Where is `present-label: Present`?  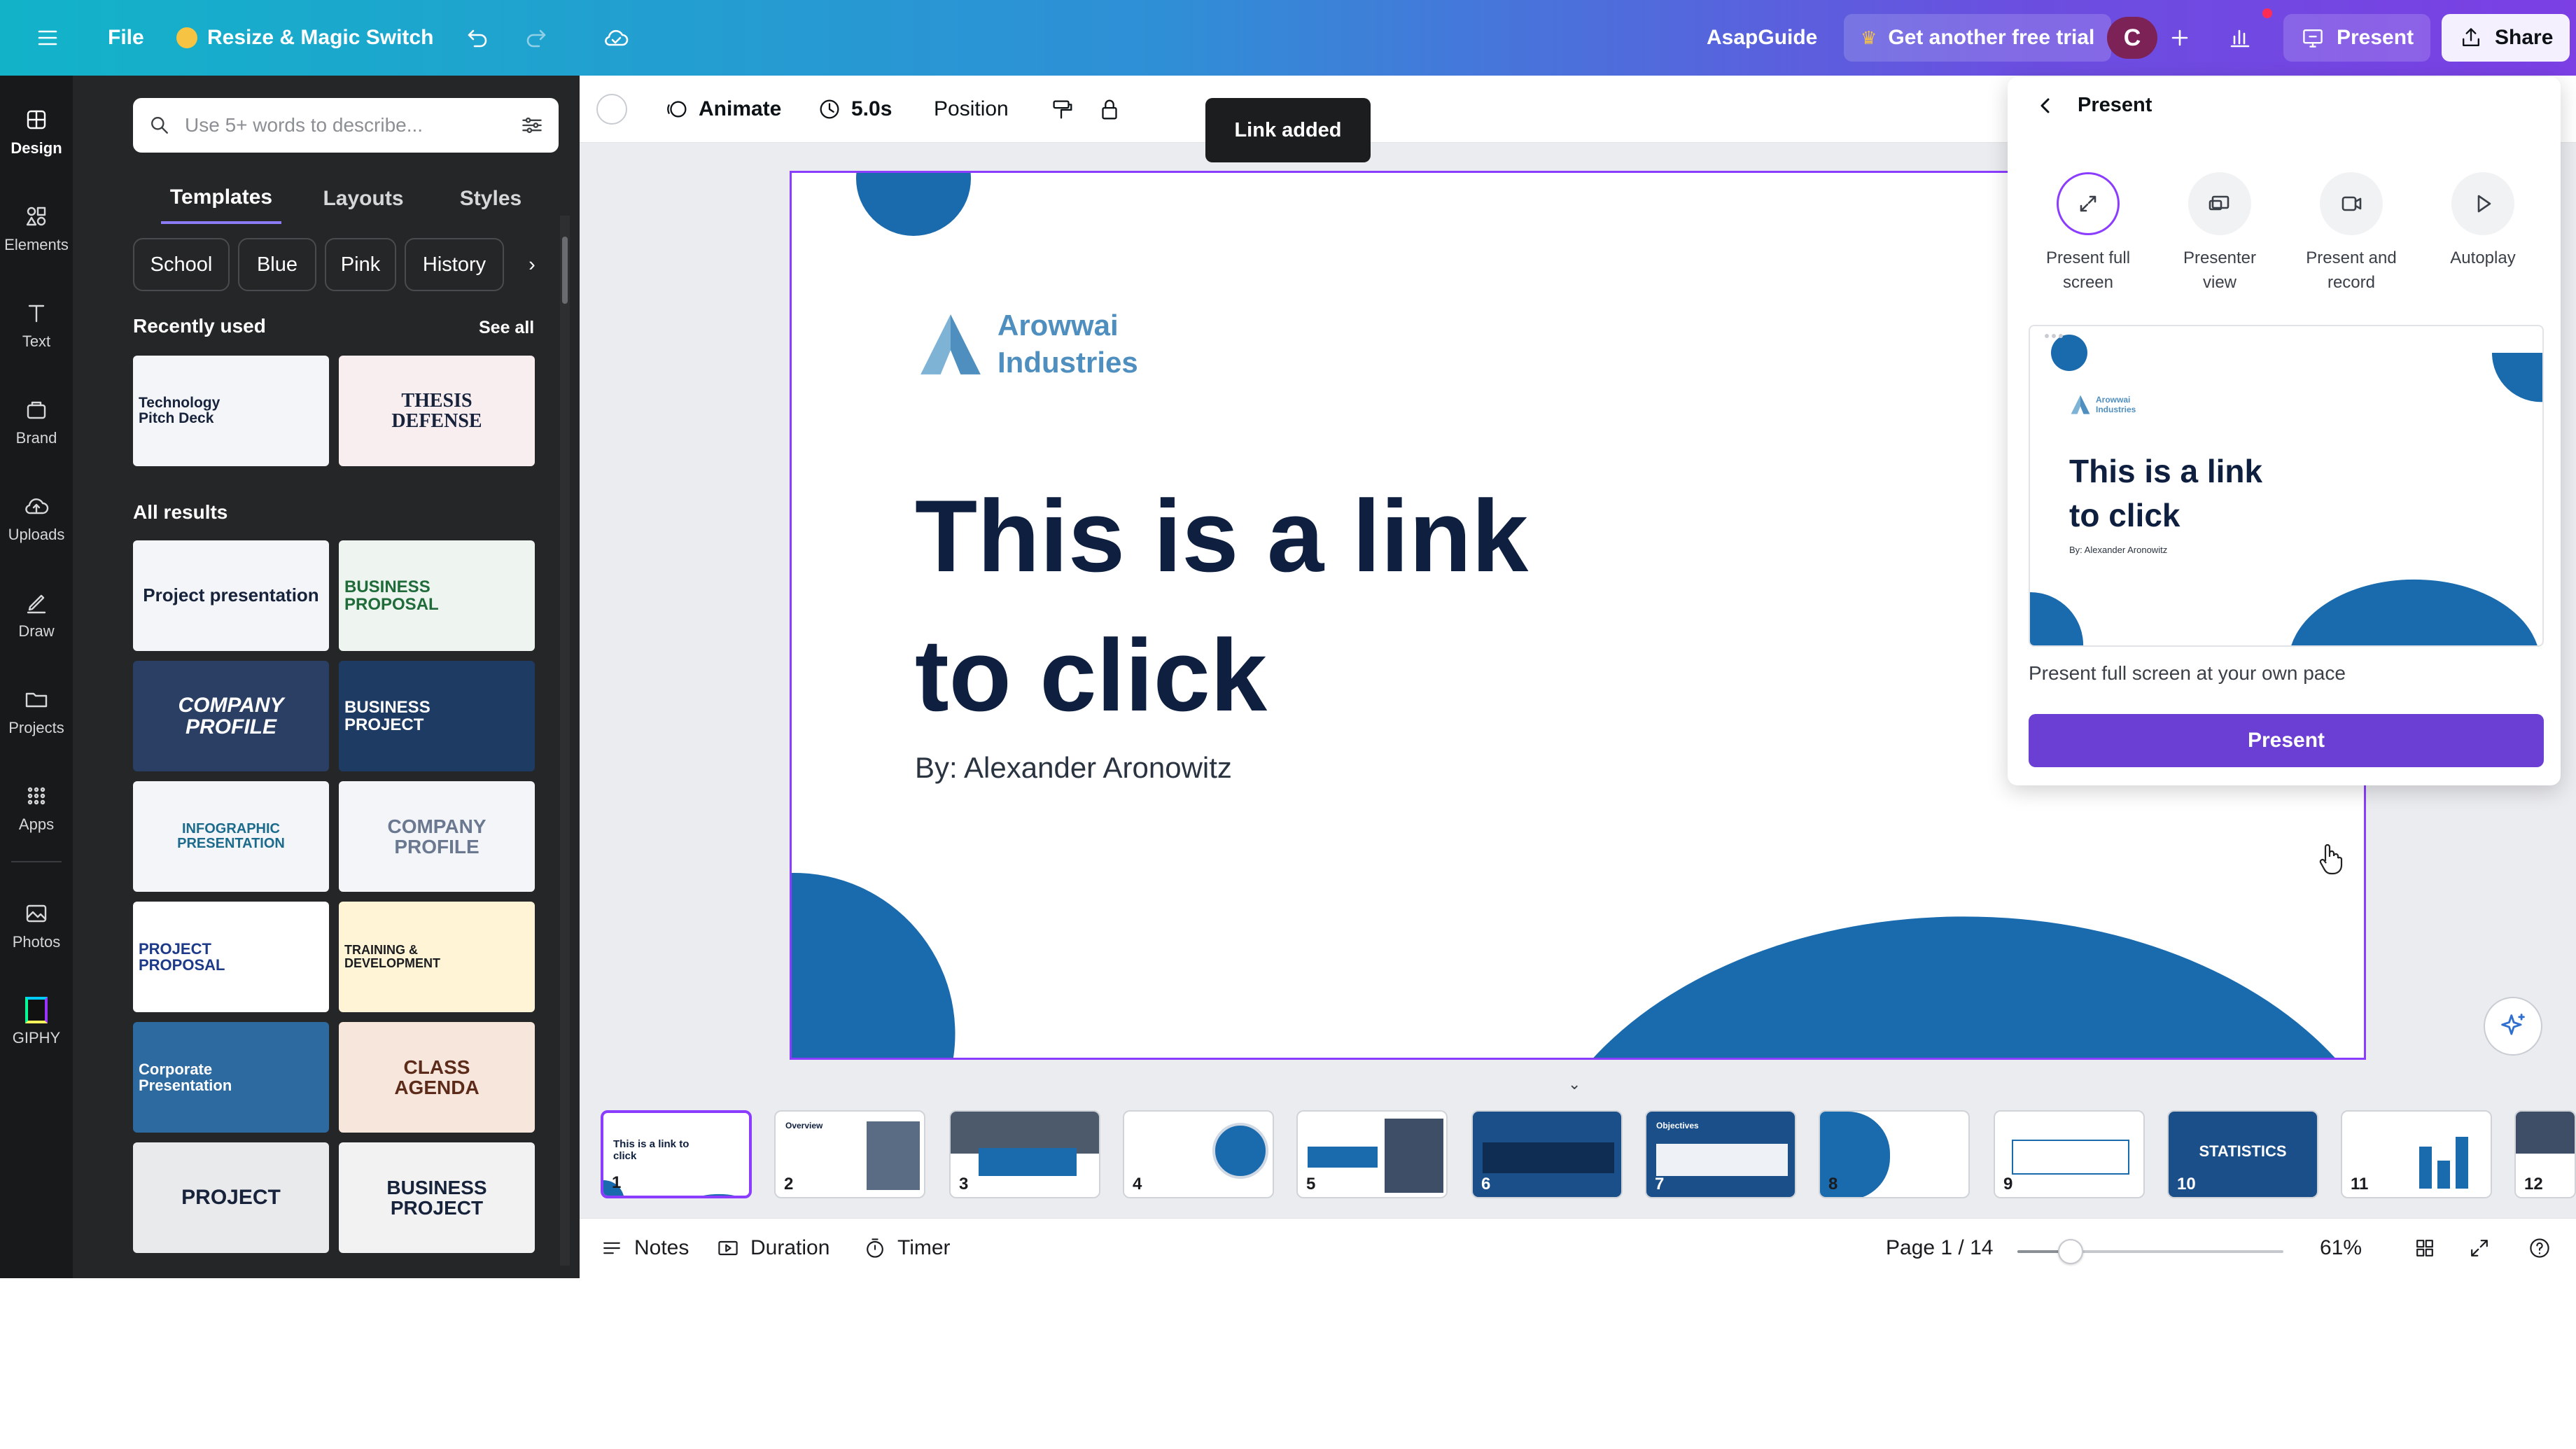 present-label: Present is located at coordinates (2375, 37).